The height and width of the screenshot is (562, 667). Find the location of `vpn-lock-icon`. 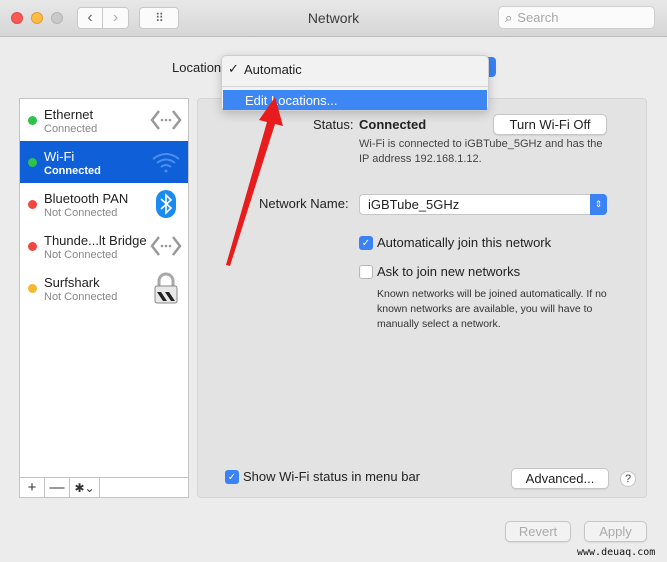

vpn-lock-icon is located at coordinates (166, 288).